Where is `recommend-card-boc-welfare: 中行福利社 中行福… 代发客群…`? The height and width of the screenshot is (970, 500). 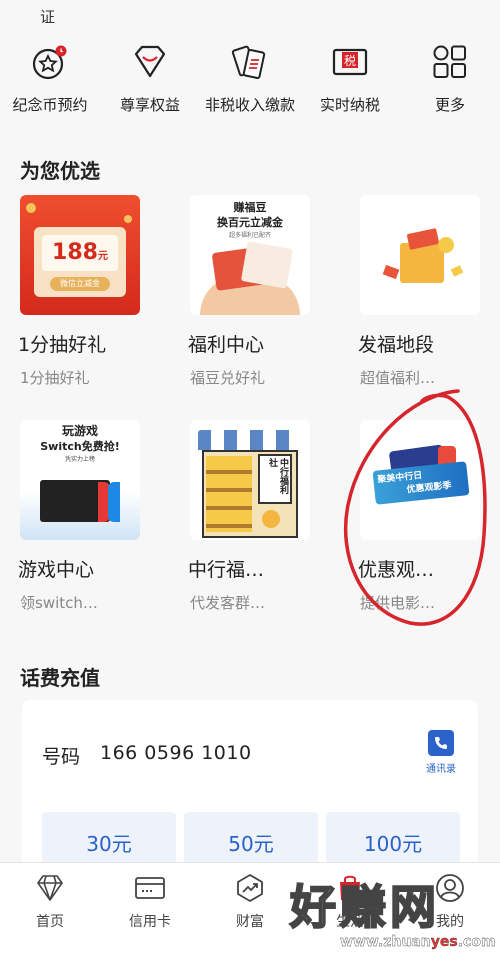 recommend-card-boc-welfare: 中行福利社 中行福… 代发客群… is located at coordinates (250, 520).